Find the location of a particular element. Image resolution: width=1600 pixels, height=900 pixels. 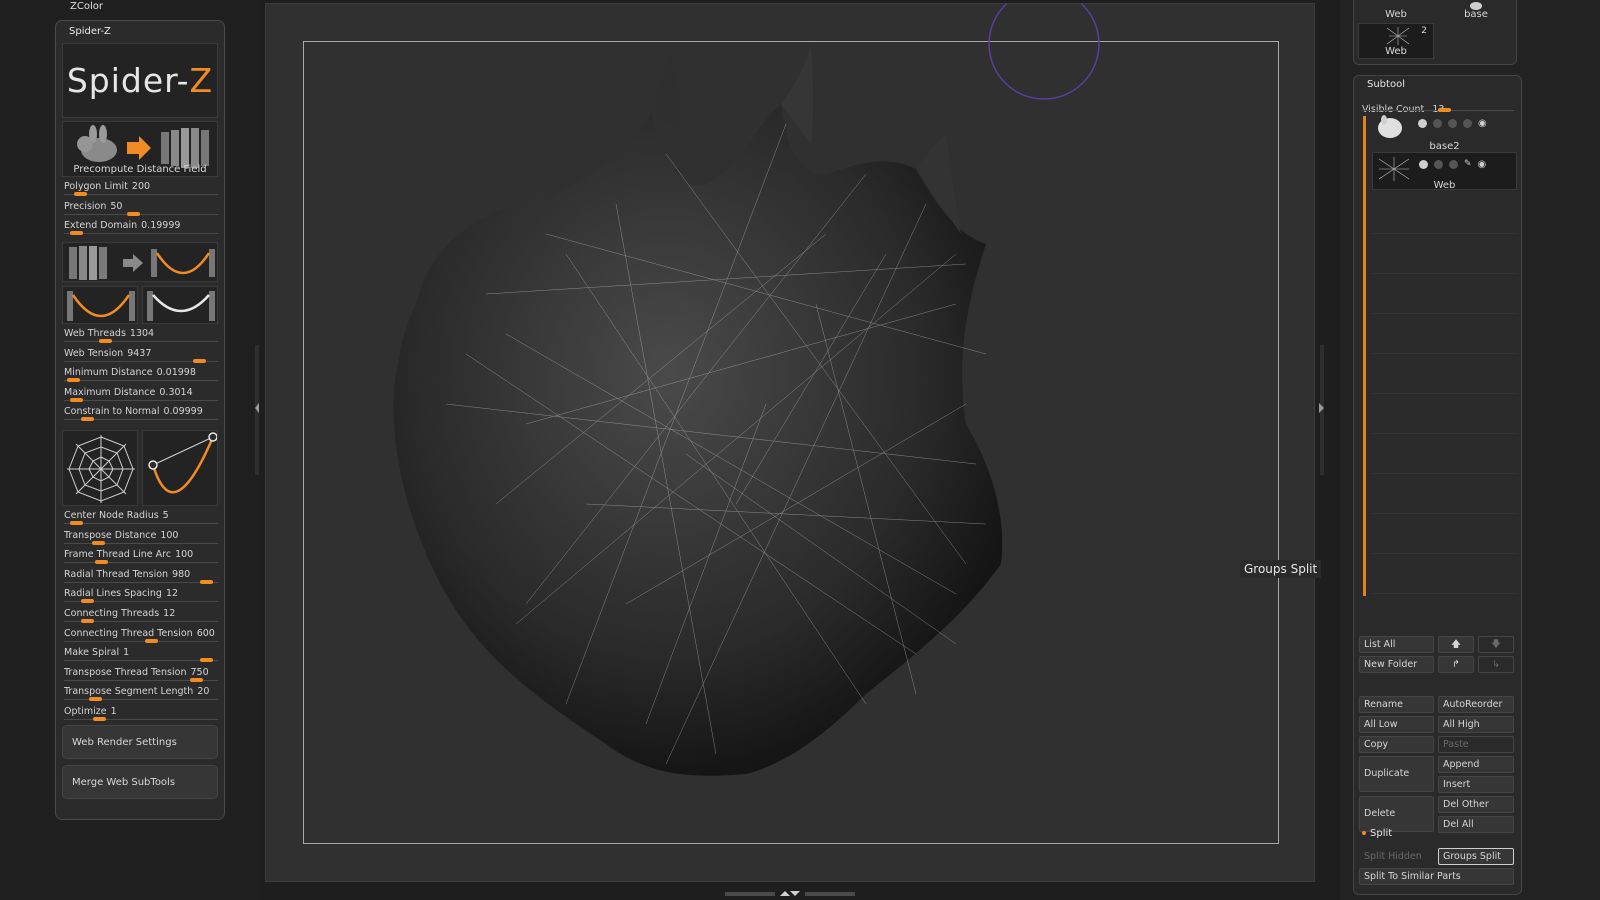

slider-label-text: Transpose Thread Tension is located at coordinates (125, 672).